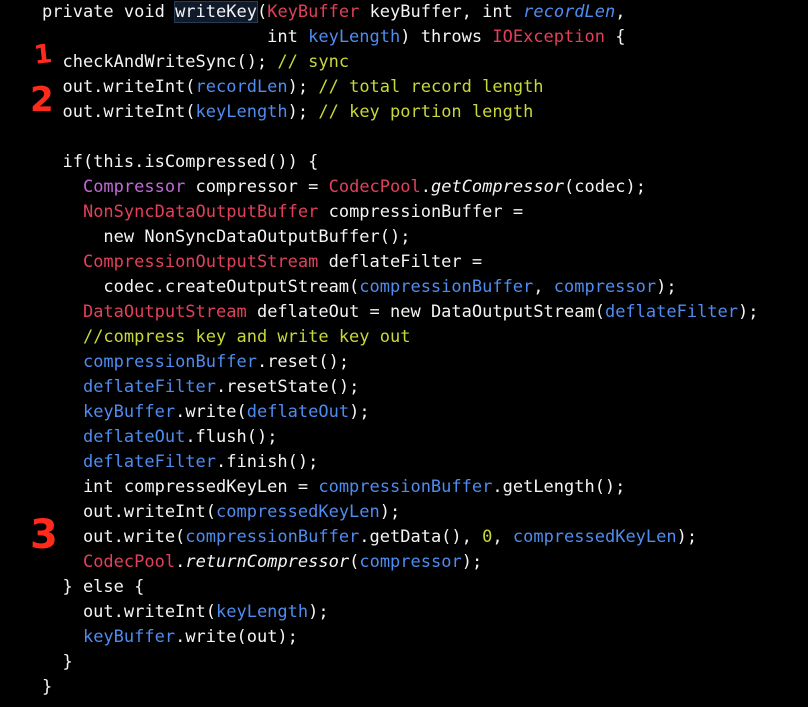 Image resolution: width=808 pixels, height=707 pixels. What do you see at coordinates (400, 387) in the screenshot?
I see `code-line-16: deflateFilter.resetState();` at bounding box center [400, 387].